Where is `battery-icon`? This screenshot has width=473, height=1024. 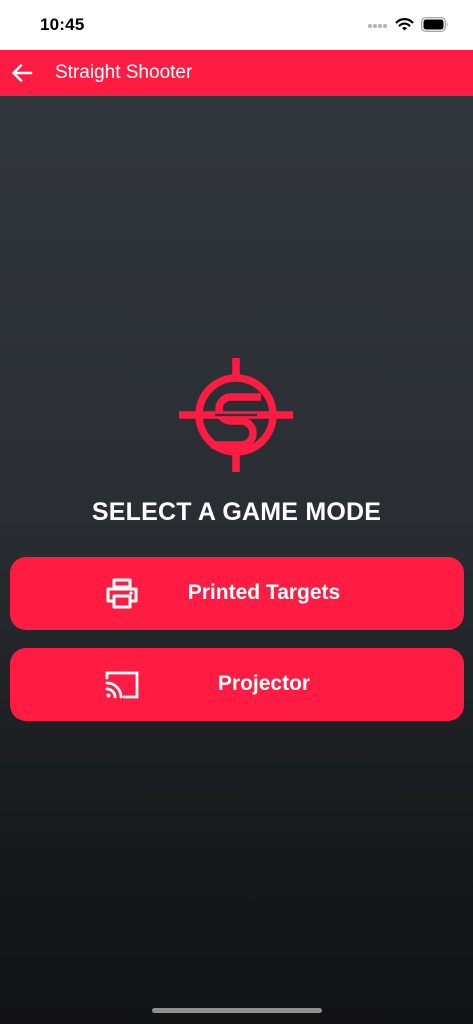
battery-icon is located at coordinates (434, 24).